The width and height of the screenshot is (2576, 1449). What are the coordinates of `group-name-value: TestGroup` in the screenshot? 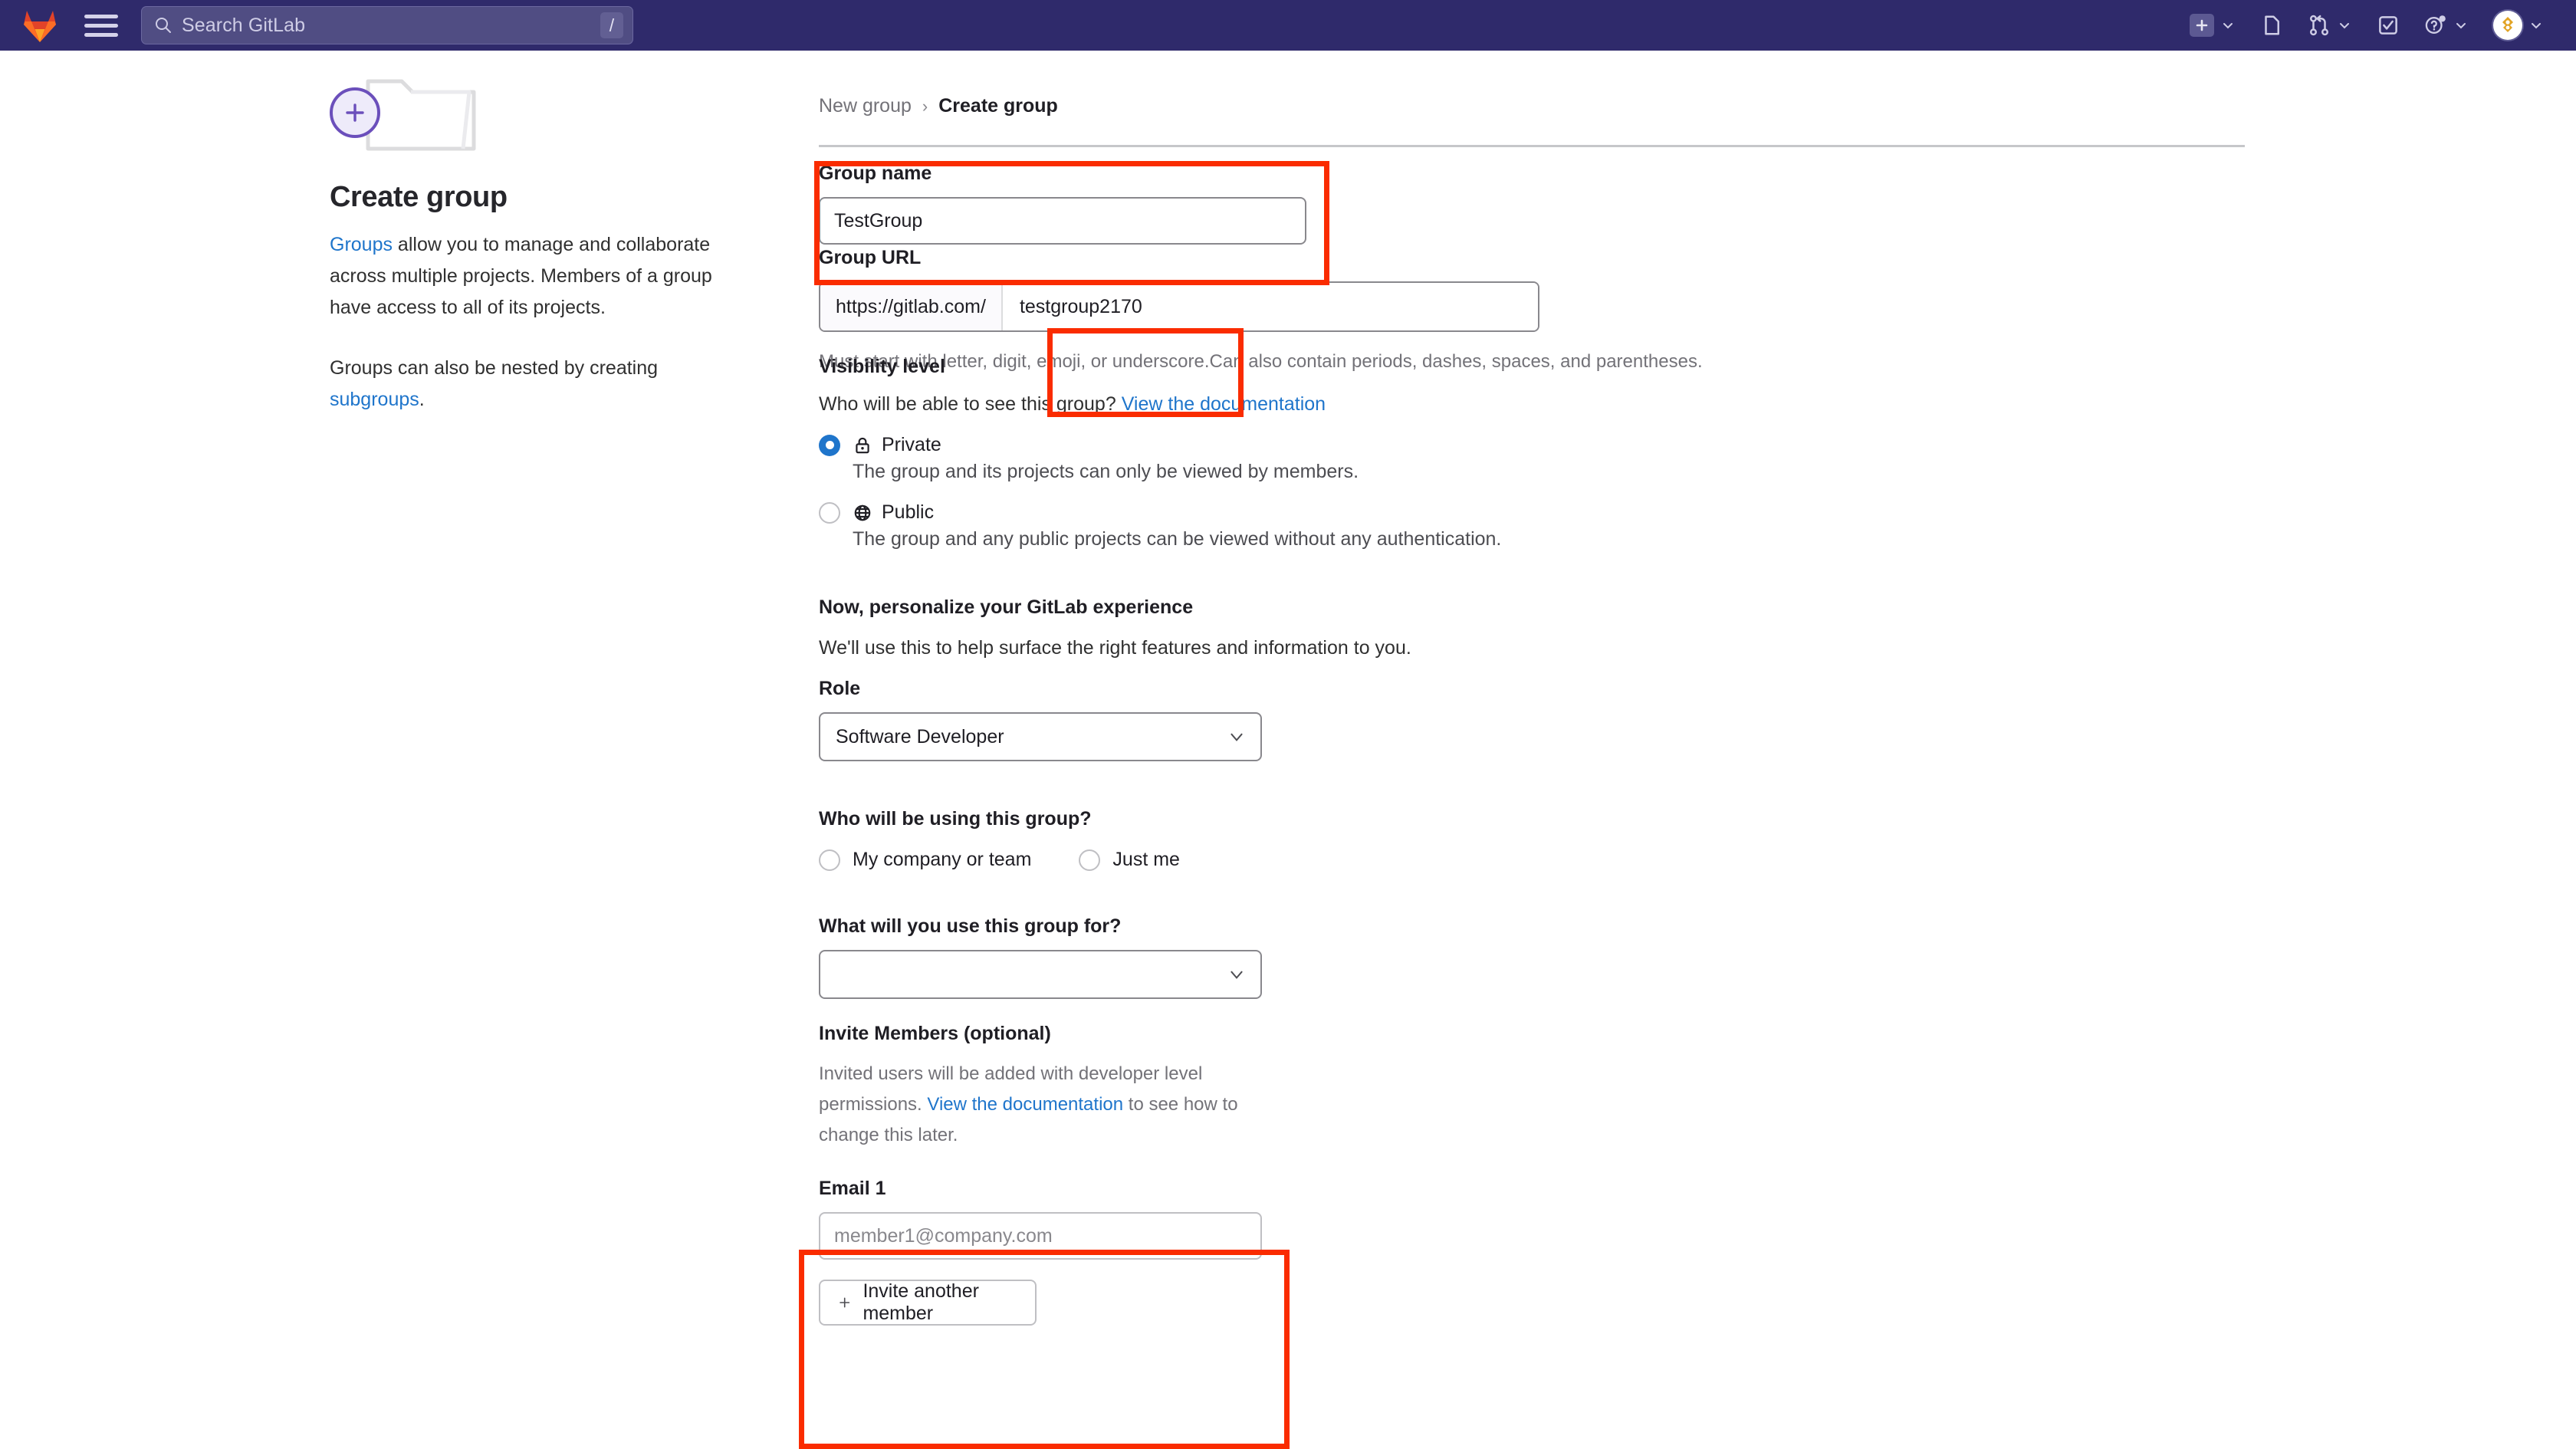 It's located at (878, 221).